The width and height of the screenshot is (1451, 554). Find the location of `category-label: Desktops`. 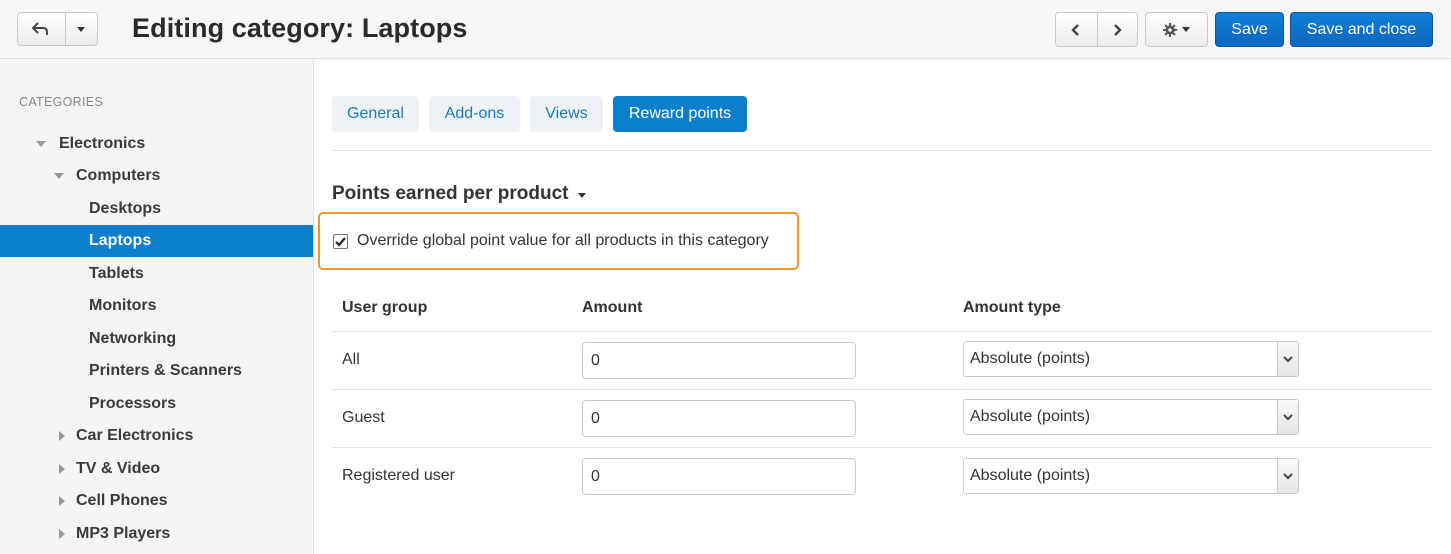

category-label: Desktops is located at coordinates (125, 208).